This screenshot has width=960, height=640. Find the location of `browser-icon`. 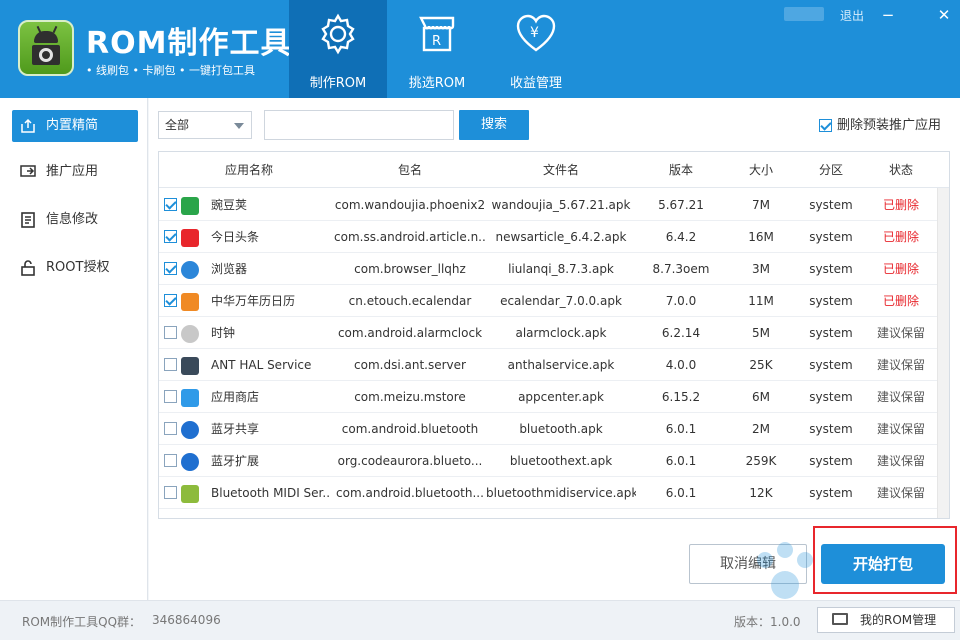

browser-icon is located at coordinates (190, 270).